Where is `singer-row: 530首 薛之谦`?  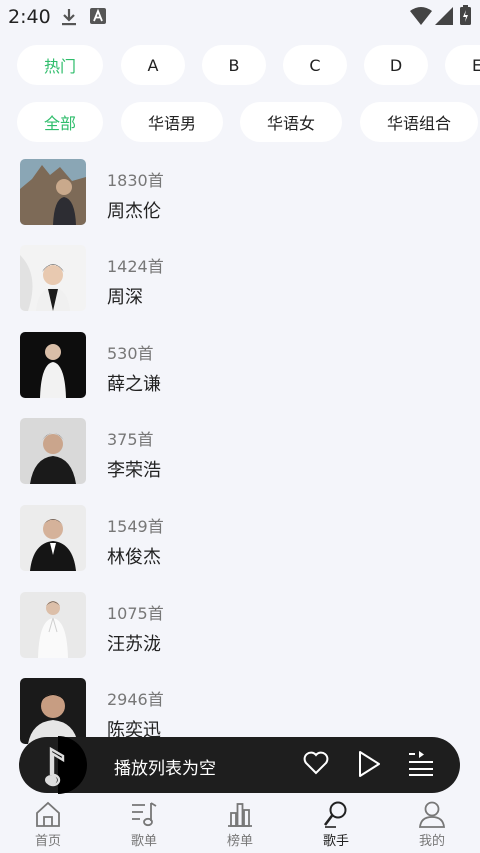
singer-row: 530首 薛之谦 is located at coordinates (240, 375).